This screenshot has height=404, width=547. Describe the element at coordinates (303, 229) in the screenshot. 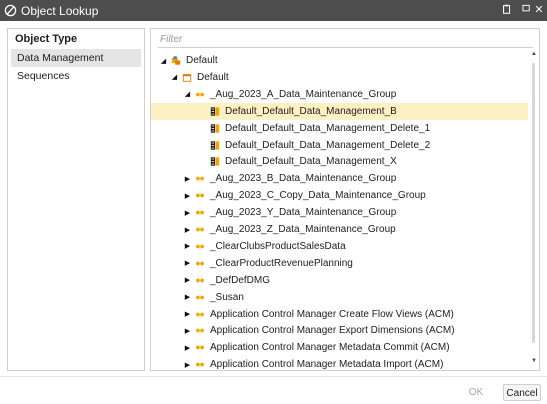

I see `tree-node-label: _Aug_2023_Z_Data_Maintenance_Group` at that location.